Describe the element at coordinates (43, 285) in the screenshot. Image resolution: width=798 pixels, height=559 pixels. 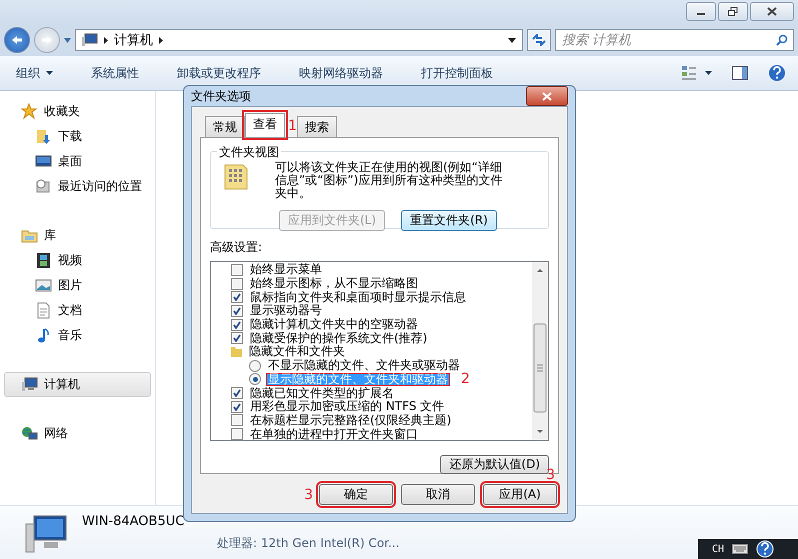
I see `picture-icon` at that location.